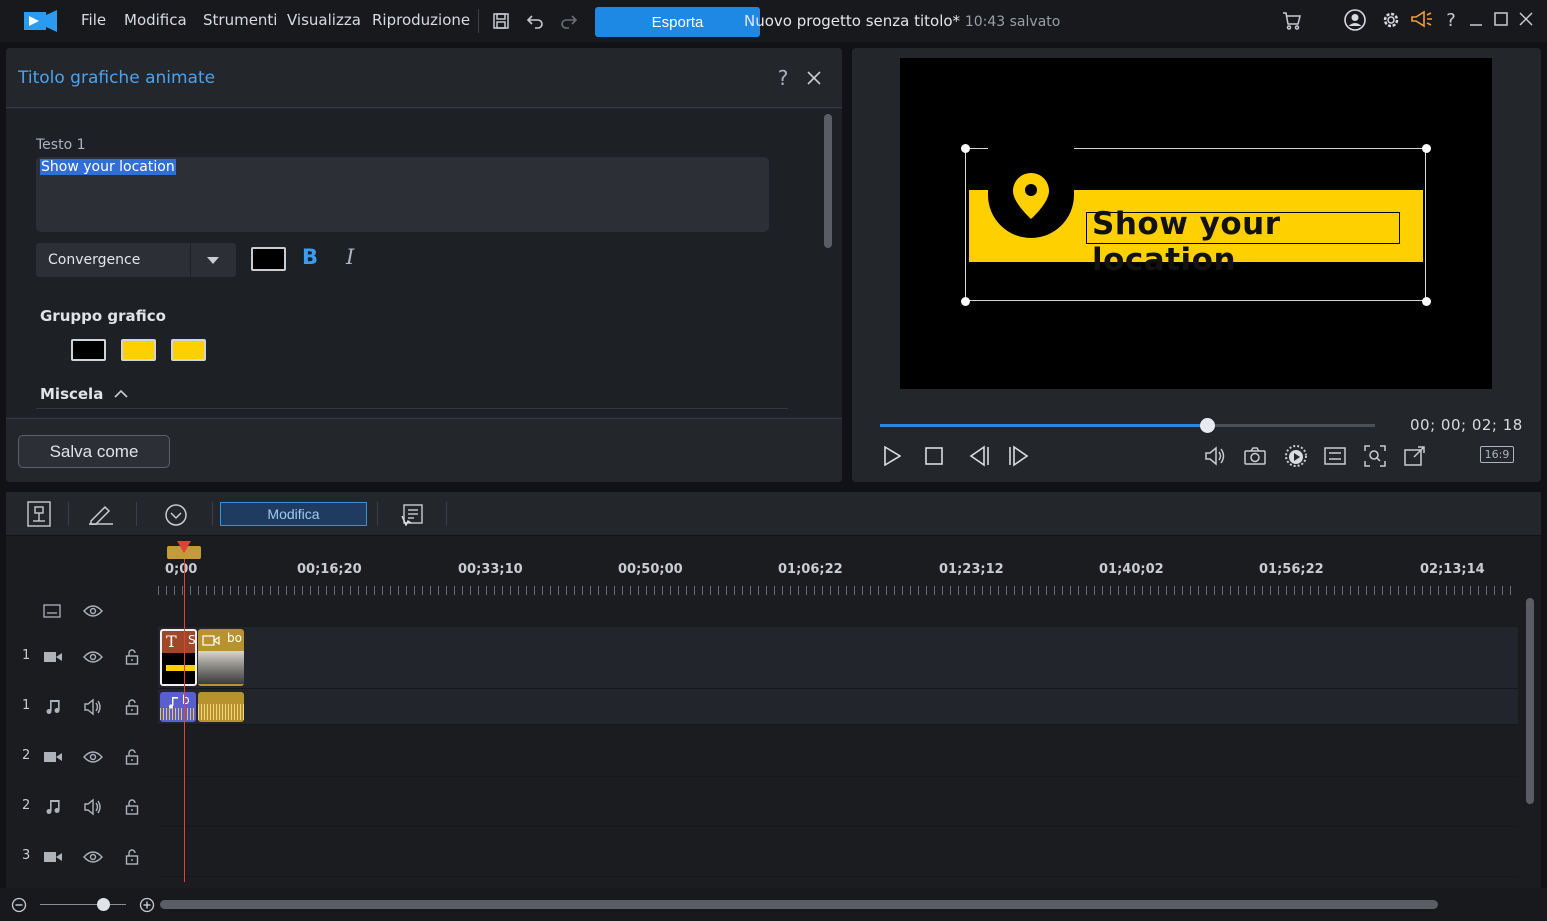  I want to click on more-options-icon, so click(176, 515).